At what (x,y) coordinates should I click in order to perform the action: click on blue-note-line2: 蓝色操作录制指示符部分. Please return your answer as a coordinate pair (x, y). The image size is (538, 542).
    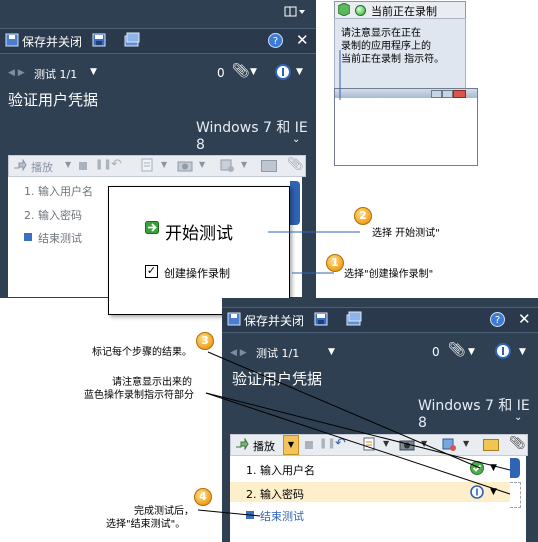
    Looking at the image, I should click on (139, 395).